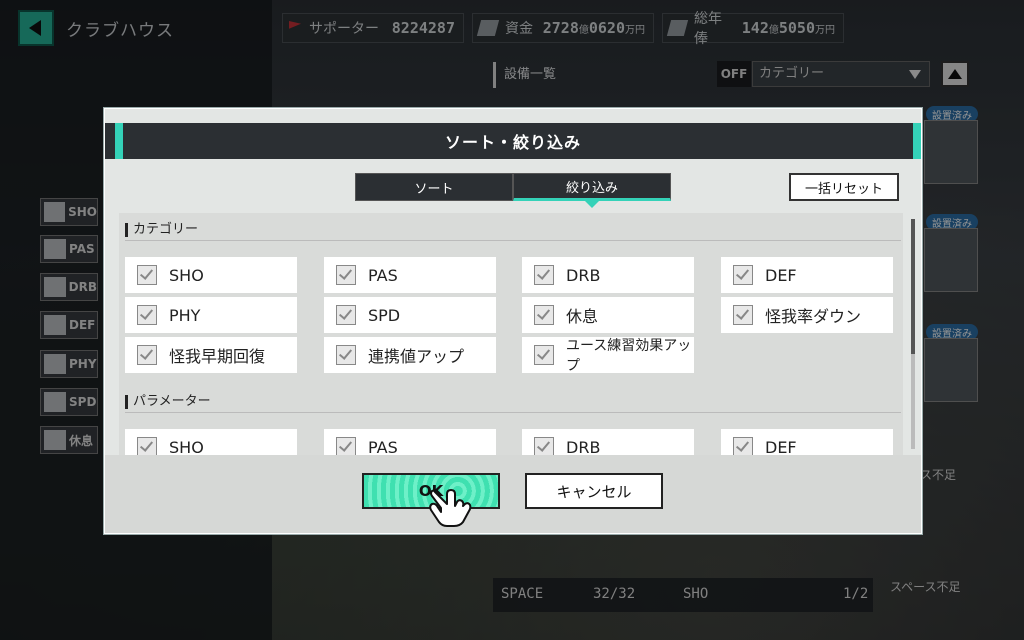 The image size is (1024, 640). Describe the element at coordinates (513, 494) in the screenshot. I see `dialog-footer` at that location.